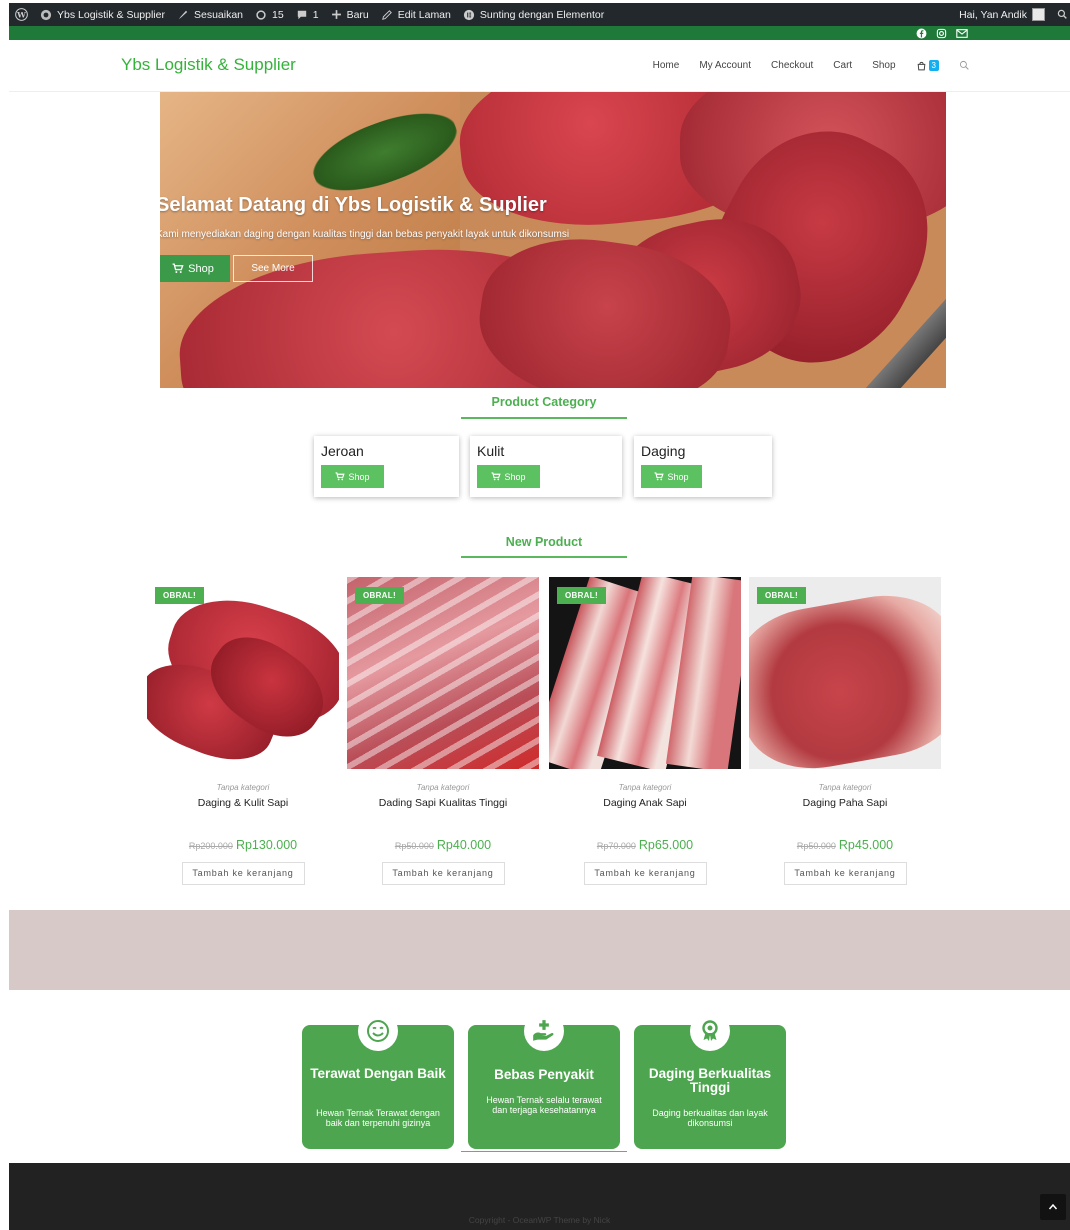 The image size is (1070, 1230). Describe the element at coordinates (353, 205) in the screenshot. I see `hero-title: Selamat Datang di Ybs Logistik & Suplier` at that location.